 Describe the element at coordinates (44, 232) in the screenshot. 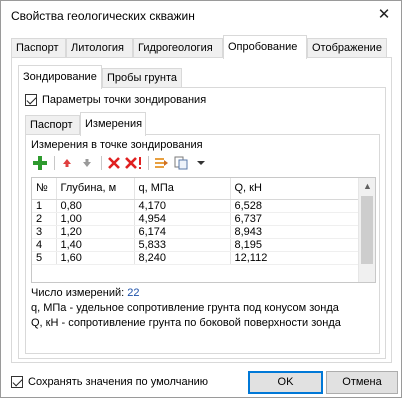

I see `table-cell: 3` at that location.